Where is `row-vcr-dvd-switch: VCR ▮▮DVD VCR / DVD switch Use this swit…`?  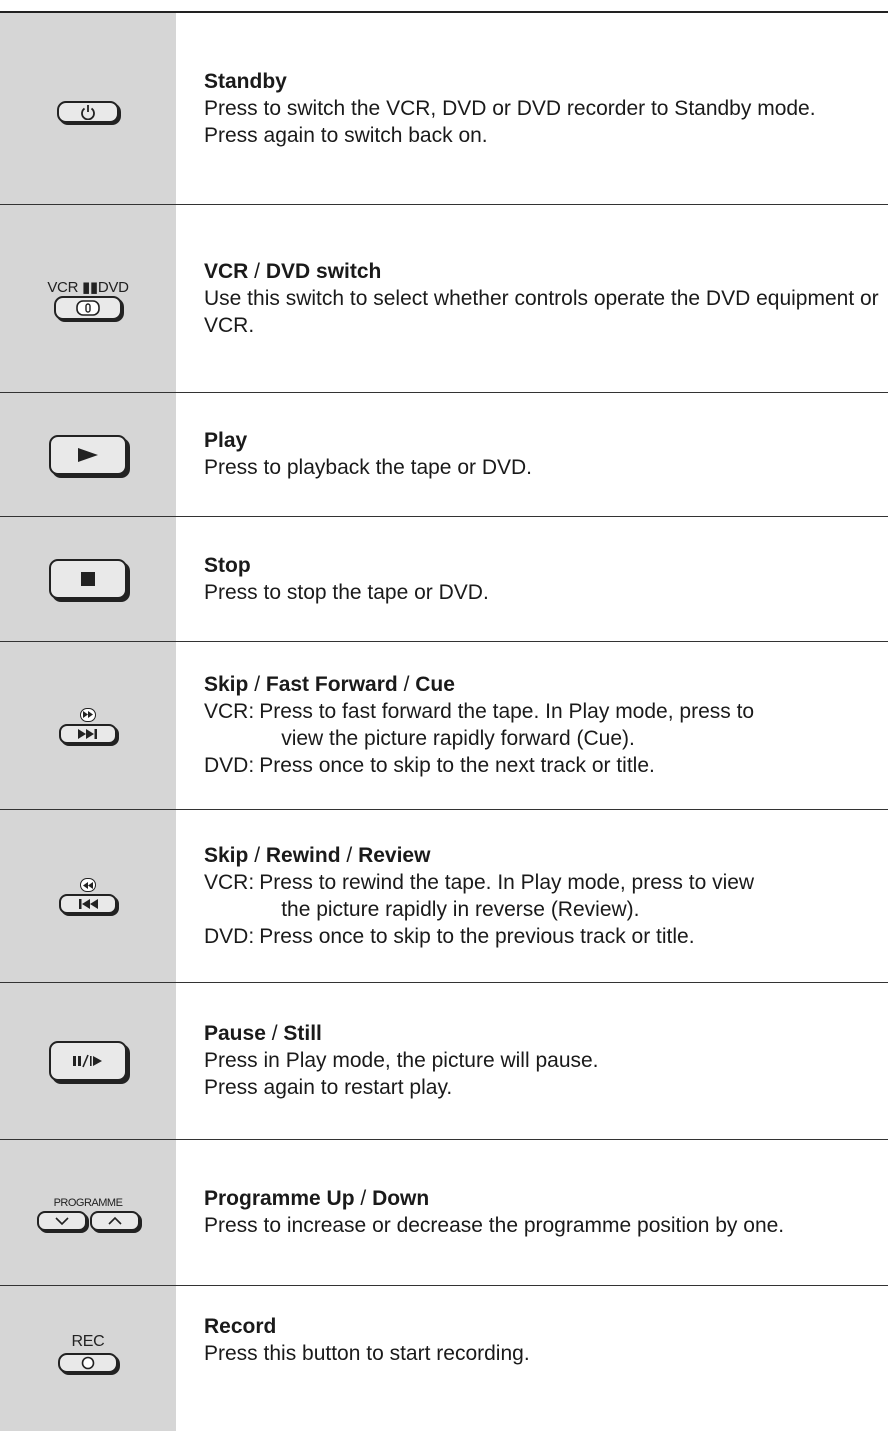
row-vcr-dvd-switch: VCR ▮▮DVD VCR / DVD switch Use this swit… is located at coordinates (444, 298).